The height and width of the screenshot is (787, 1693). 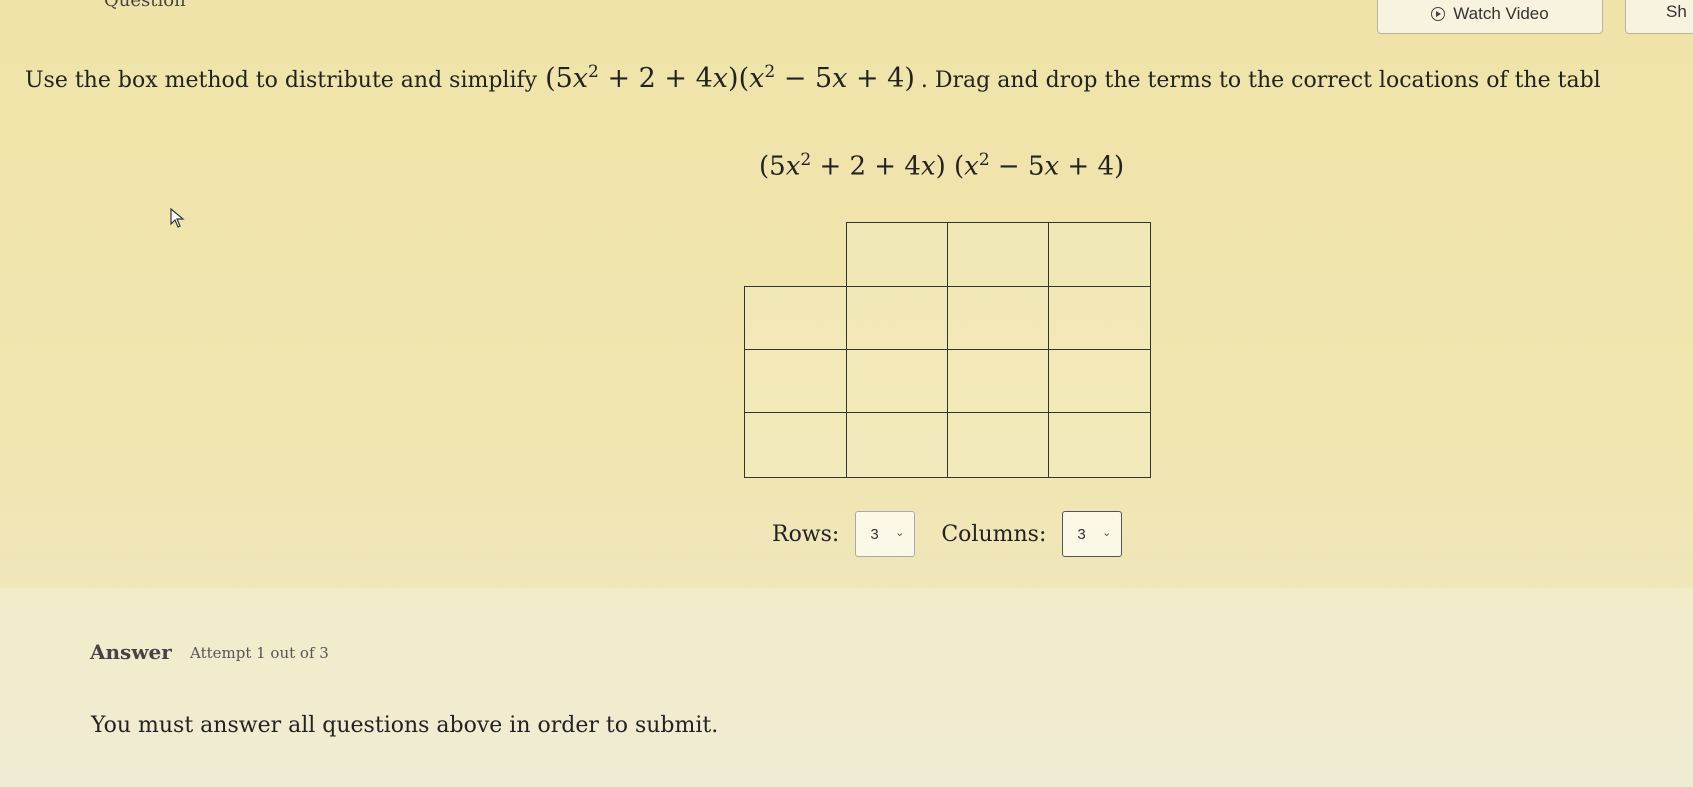 I want to click on show-button: Sh, so click(x=1659, y=17).